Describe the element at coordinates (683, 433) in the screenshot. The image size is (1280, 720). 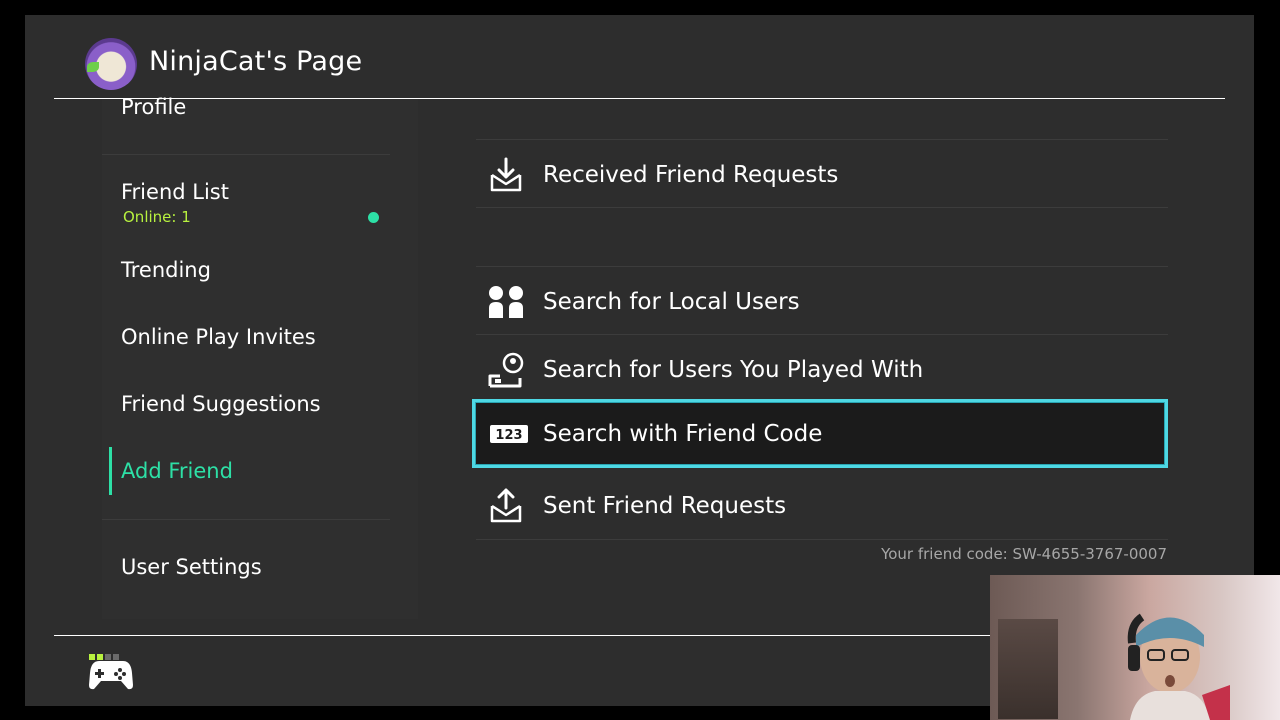
I see `menu-item-label: Search with Friend Code` at that location.